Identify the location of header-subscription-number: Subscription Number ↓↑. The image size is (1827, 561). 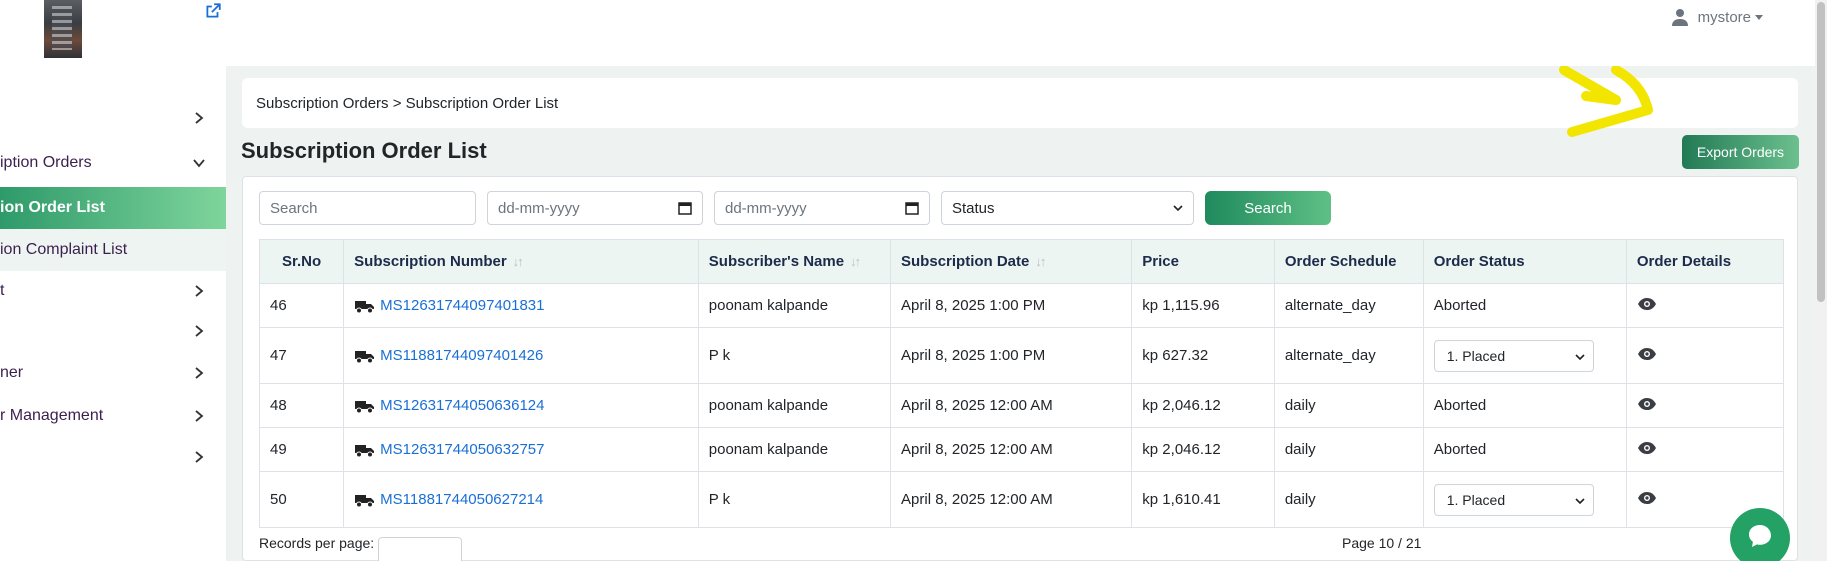
(521, 261).